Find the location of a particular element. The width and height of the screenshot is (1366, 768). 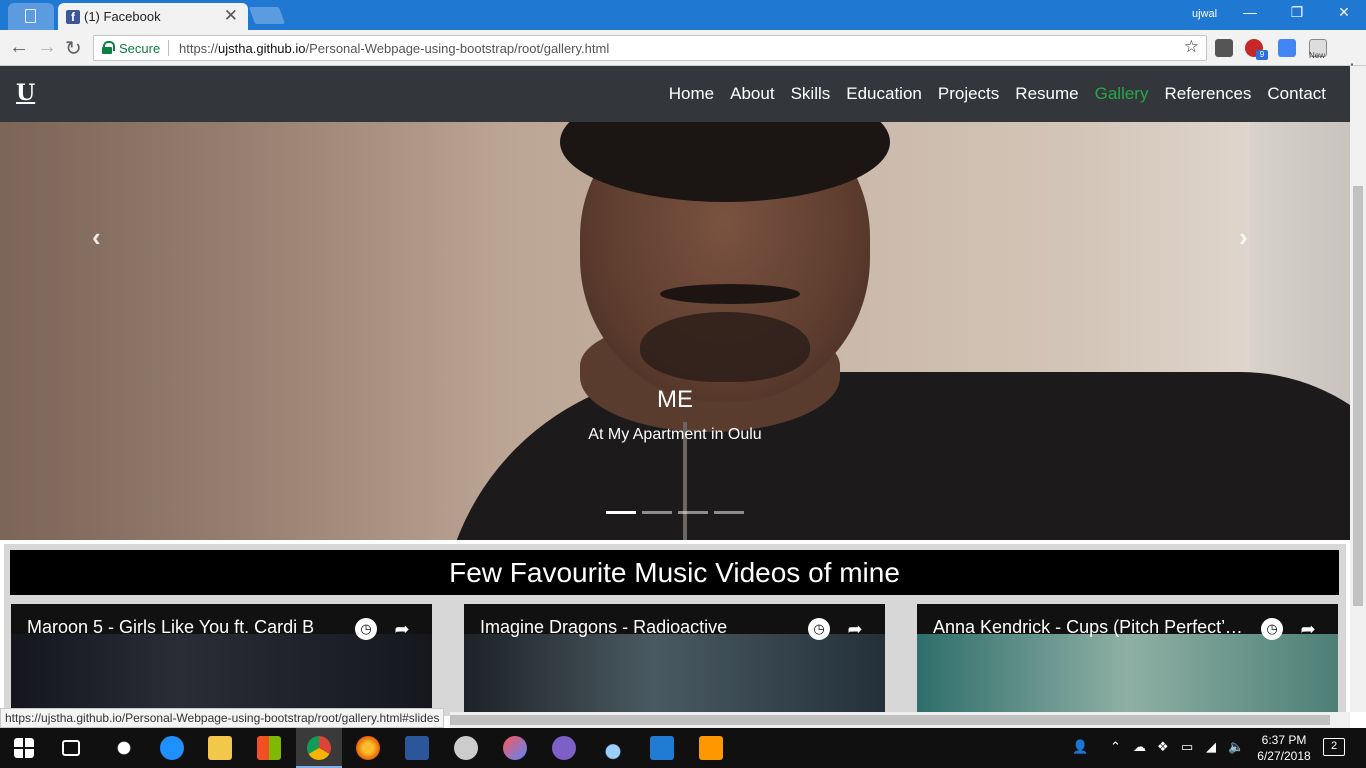

site-logo: U is located at coordinates (25, 93).